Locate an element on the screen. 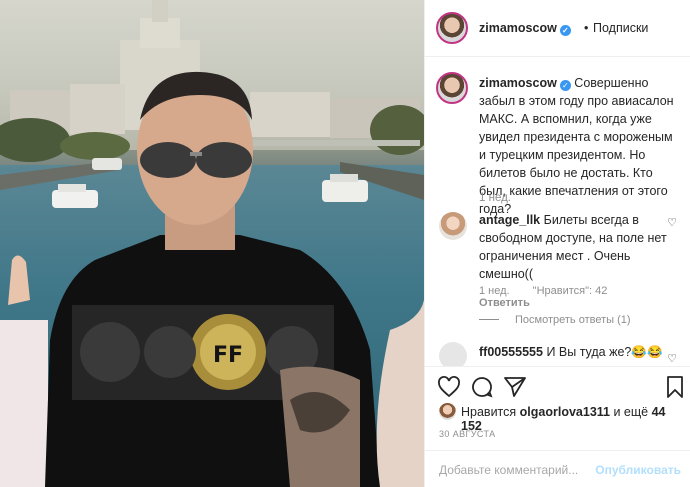  comment-username: ff00555555 is located at coordinates (511, 352).